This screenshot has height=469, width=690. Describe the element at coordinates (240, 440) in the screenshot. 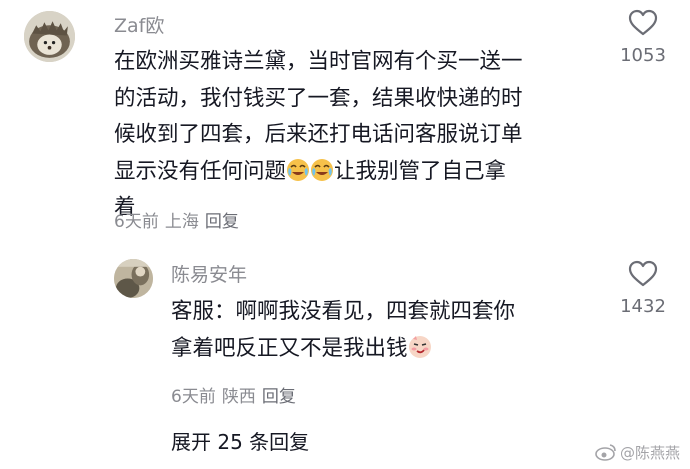

I see `expand-replies-button: 展开 25 条回复` at that location.